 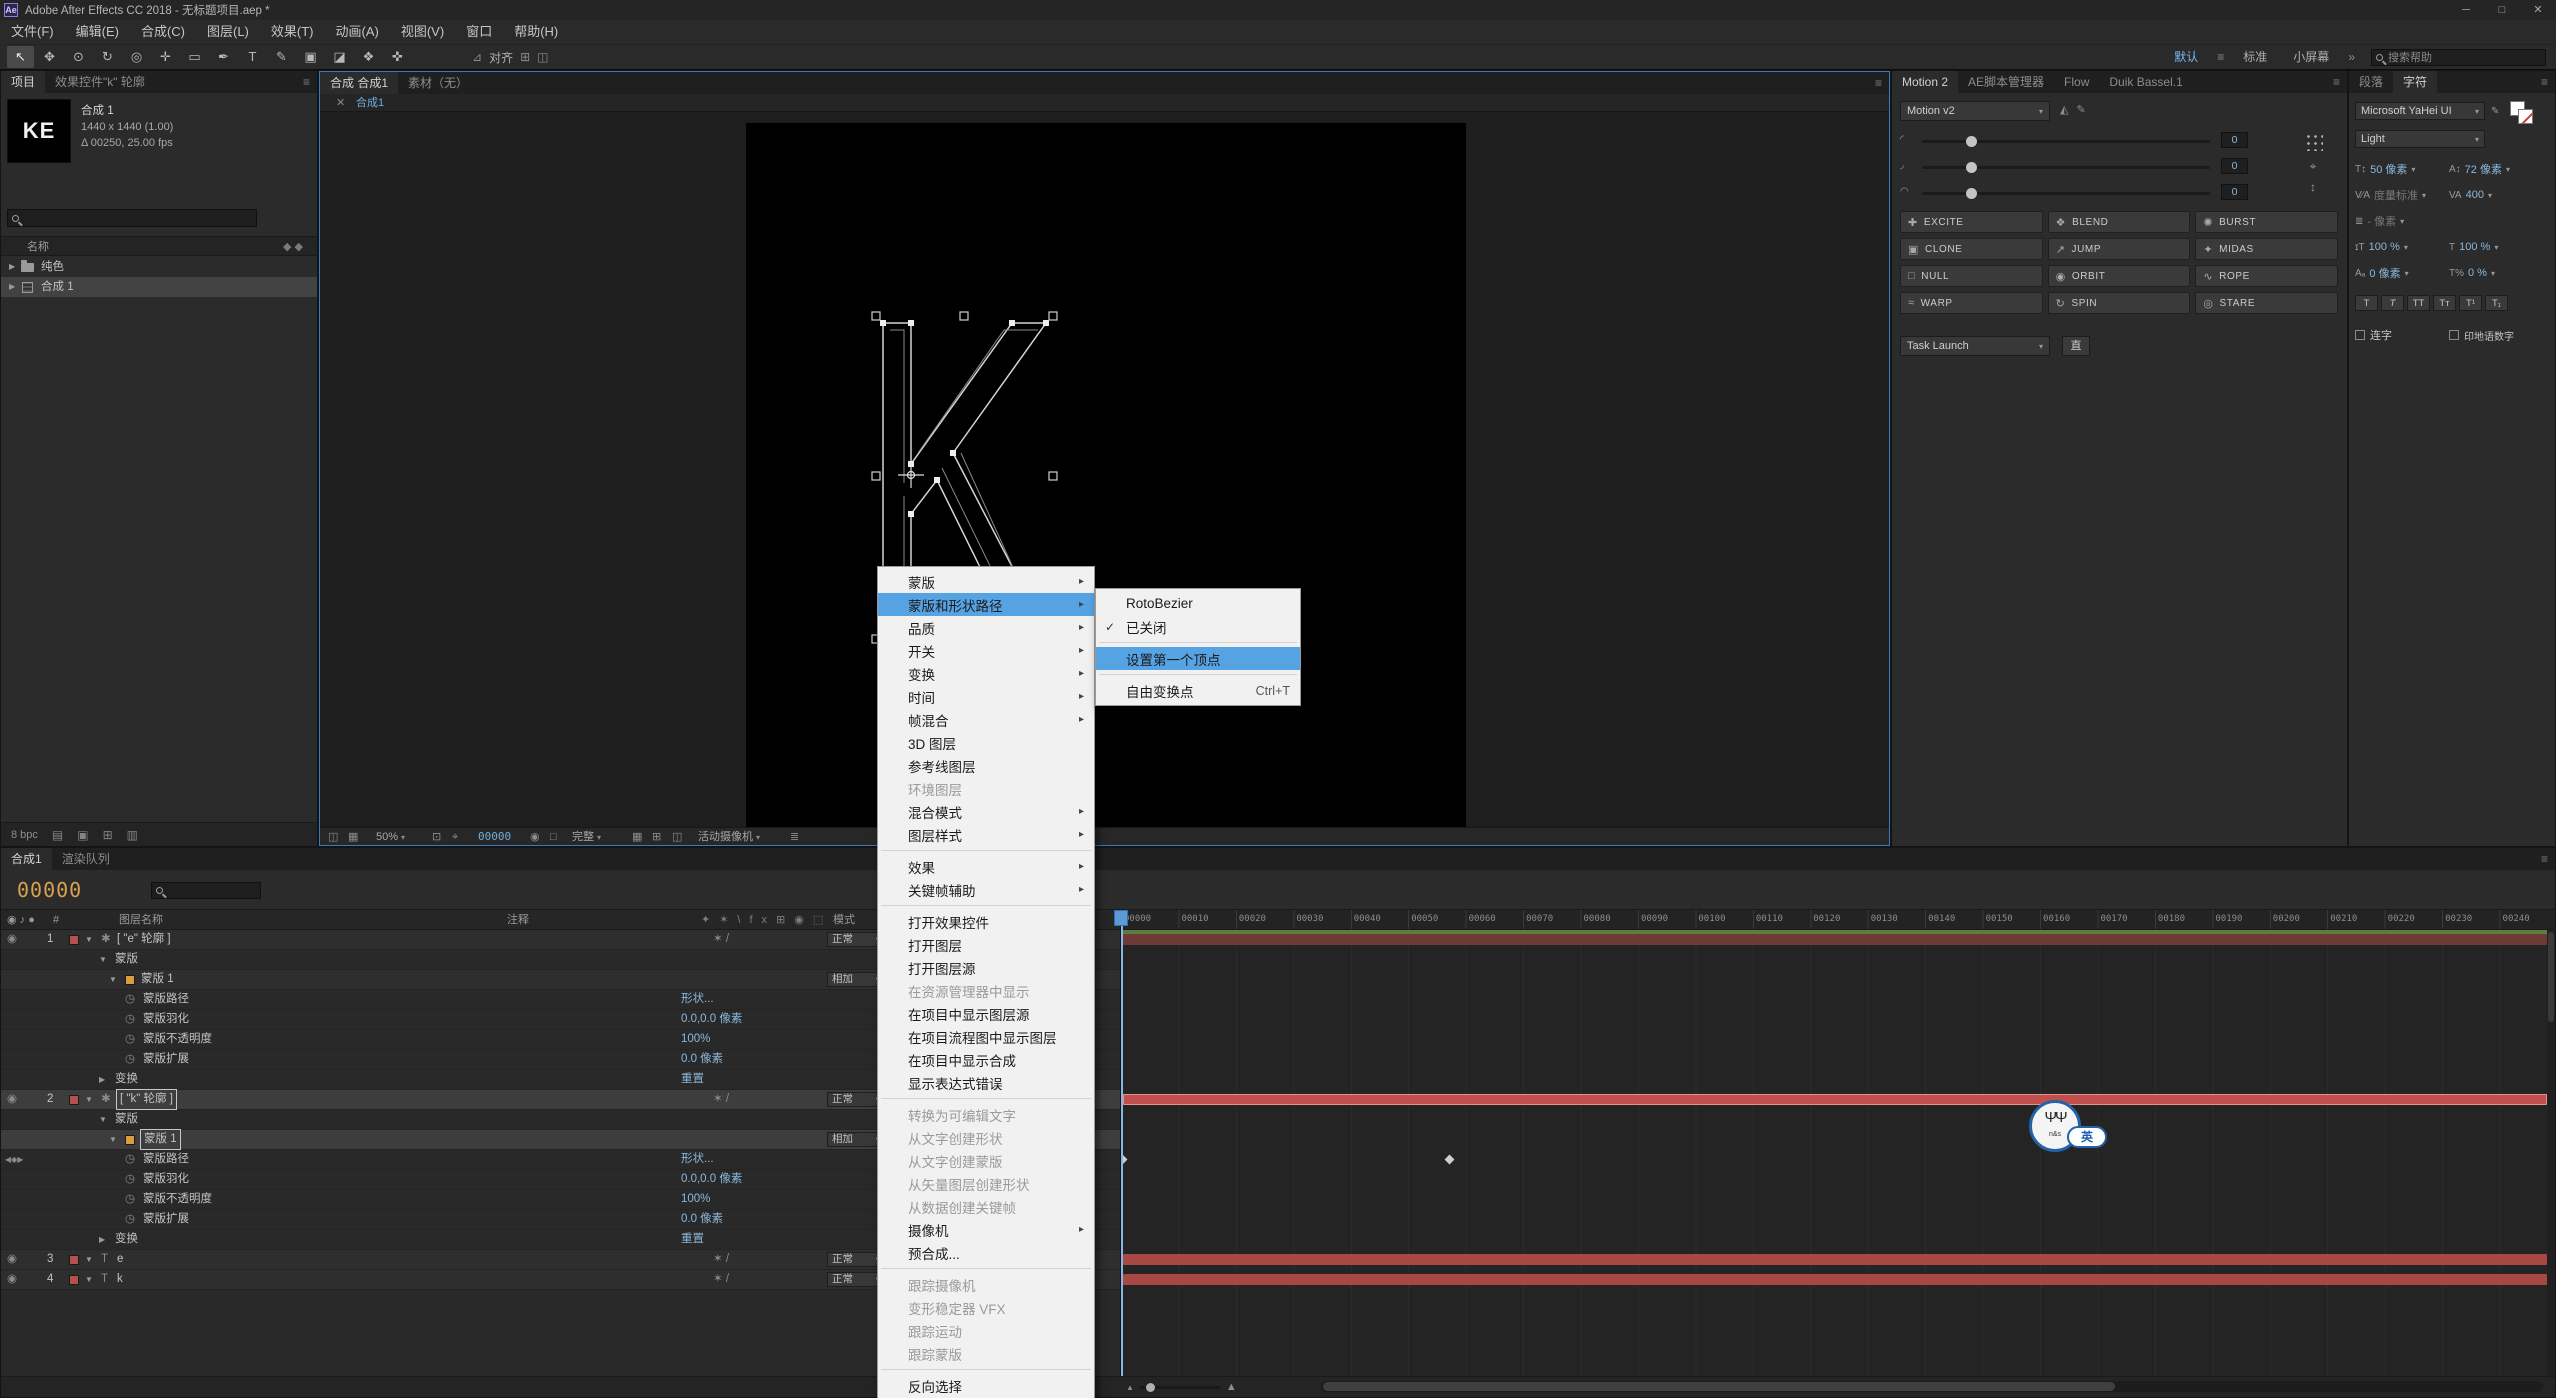 What do you see at coordinates (2470, 303) in the screenshot?
I see `faux-style-toggle-4: T¹` at bounding box center [2470, 303].